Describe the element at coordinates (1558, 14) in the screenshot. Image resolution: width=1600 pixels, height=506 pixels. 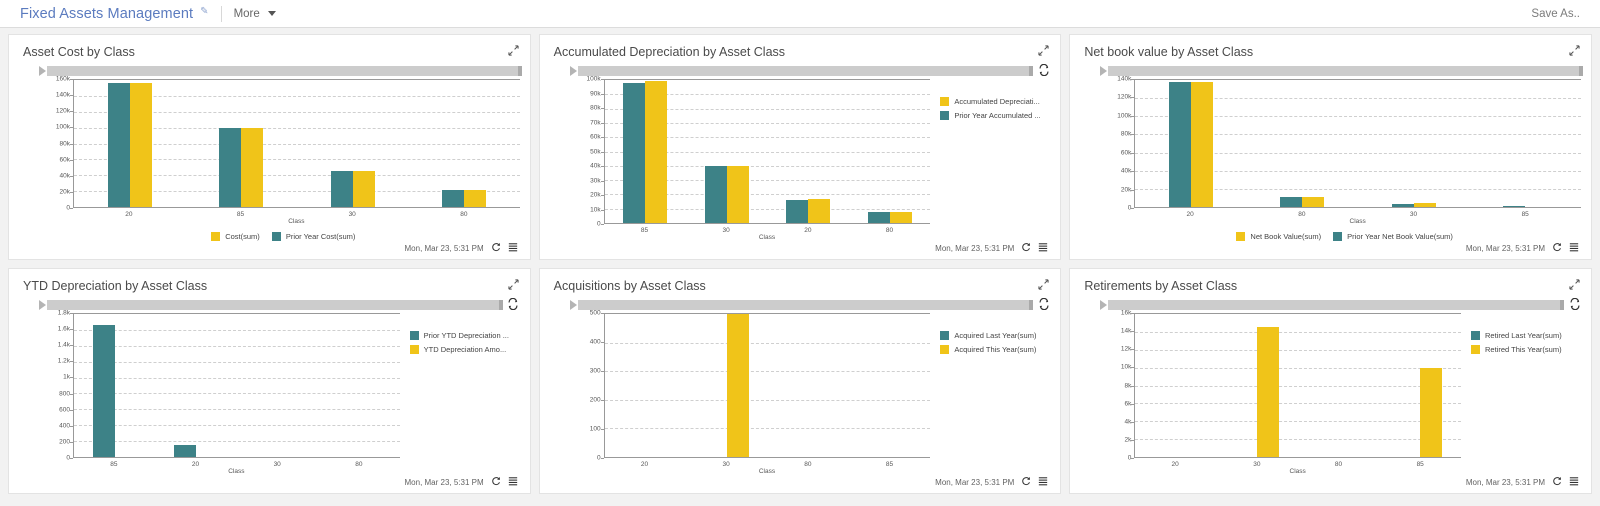
I see `save-as-button: Save As..` at that location.